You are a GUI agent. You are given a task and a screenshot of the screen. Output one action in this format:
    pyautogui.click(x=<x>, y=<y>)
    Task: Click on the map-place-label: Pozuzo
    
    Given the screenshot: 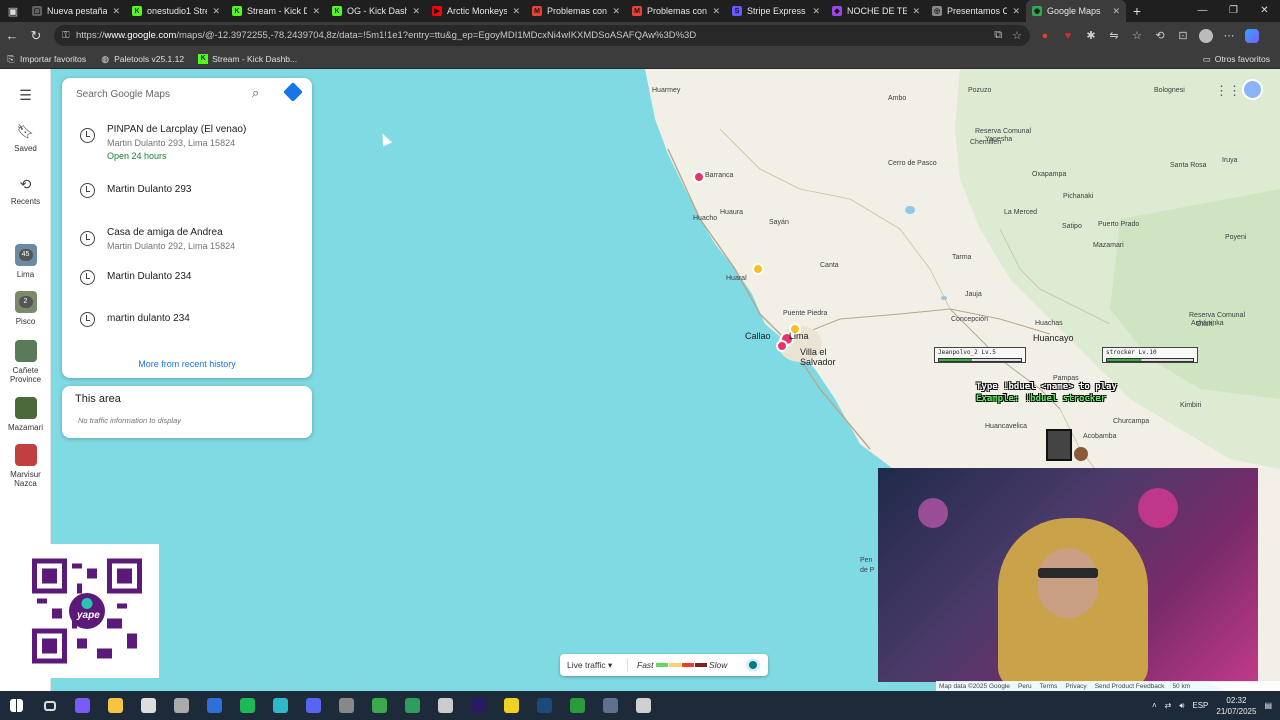 What is the action you would take?
    pyautogui.click(x=979, y=90)
    